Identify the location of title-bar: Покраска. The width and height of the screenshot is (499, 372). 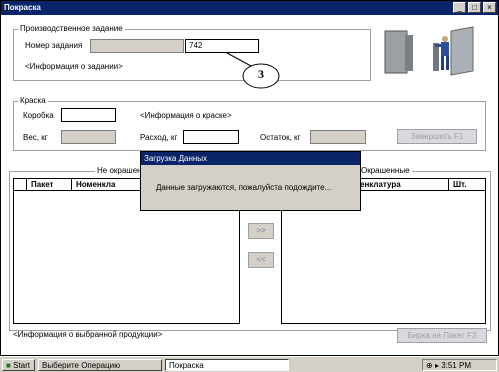
(249, 8).